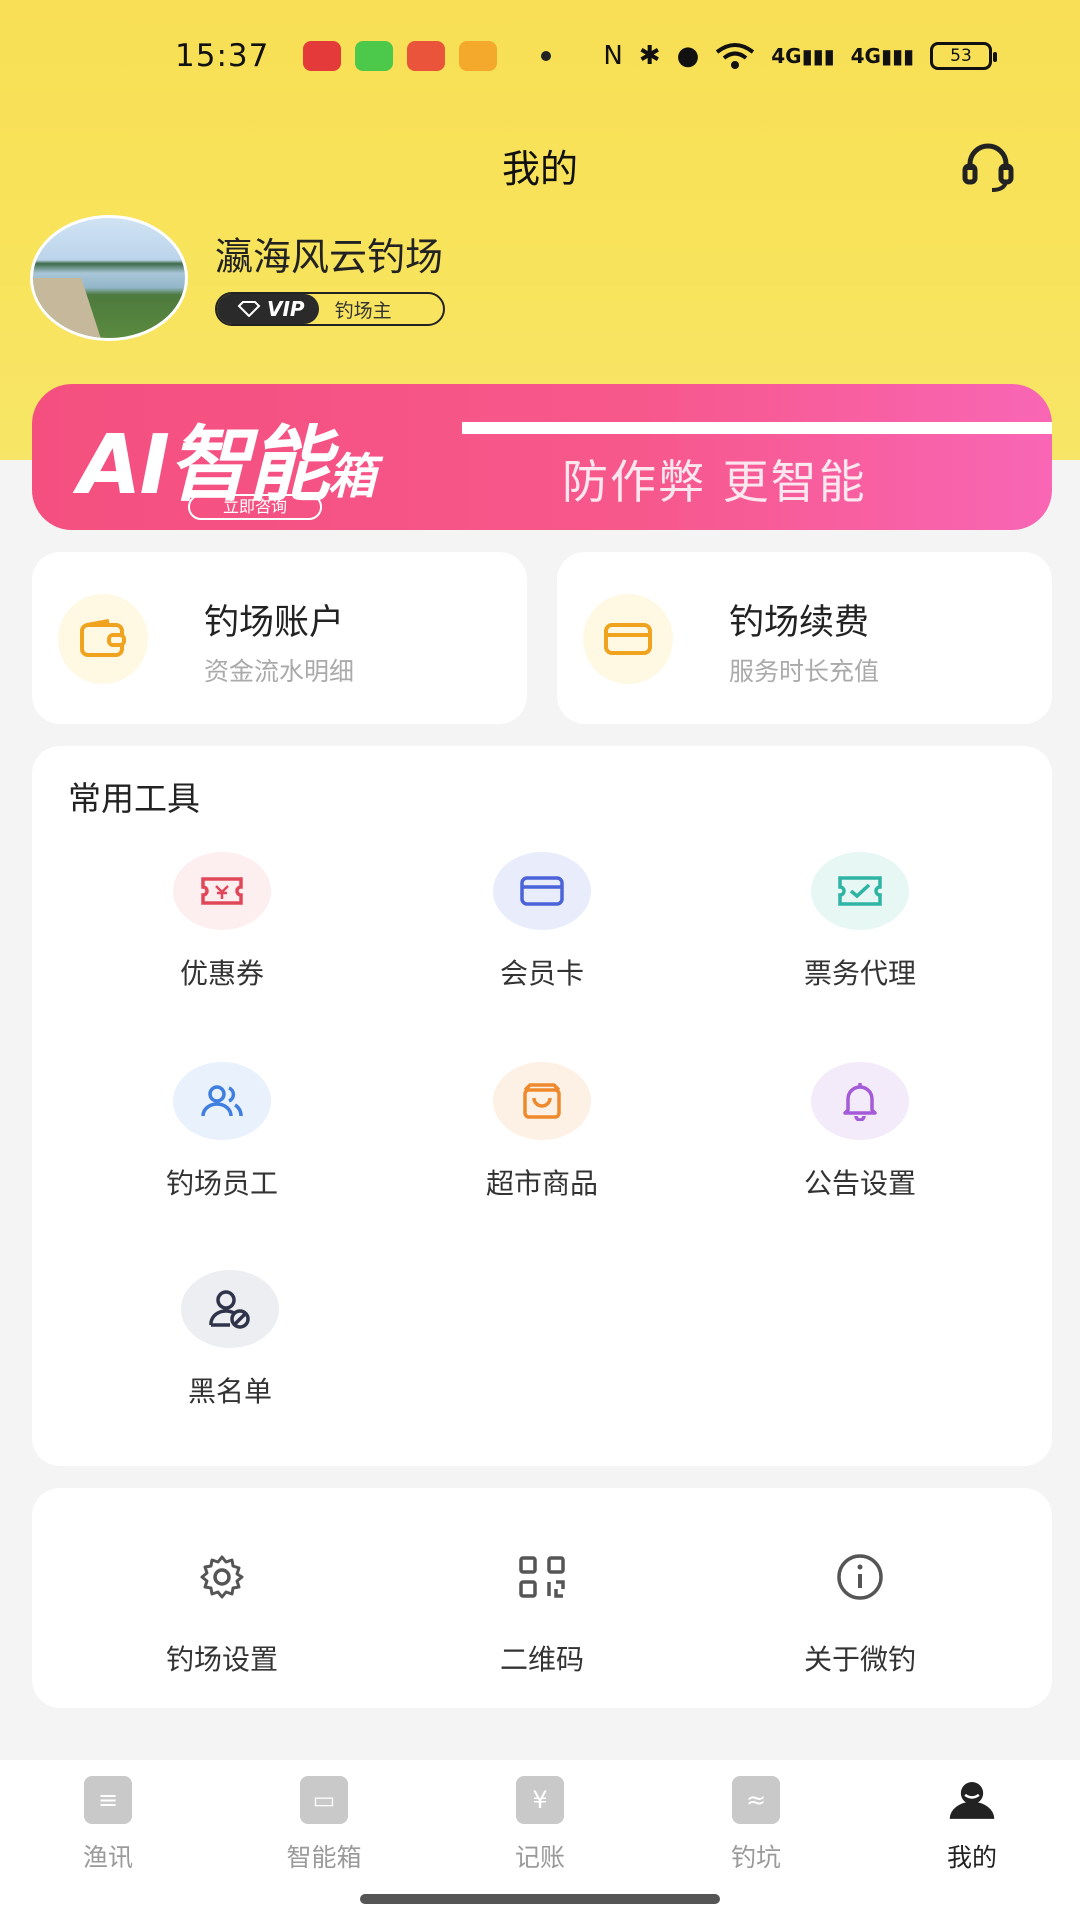 This screenshot has height=1920, width=1080. What do you see at coordinates (279, 671) in the screenshot?
I see `account-subtitle: 资金流水明细` at bounding box center [279, 671].